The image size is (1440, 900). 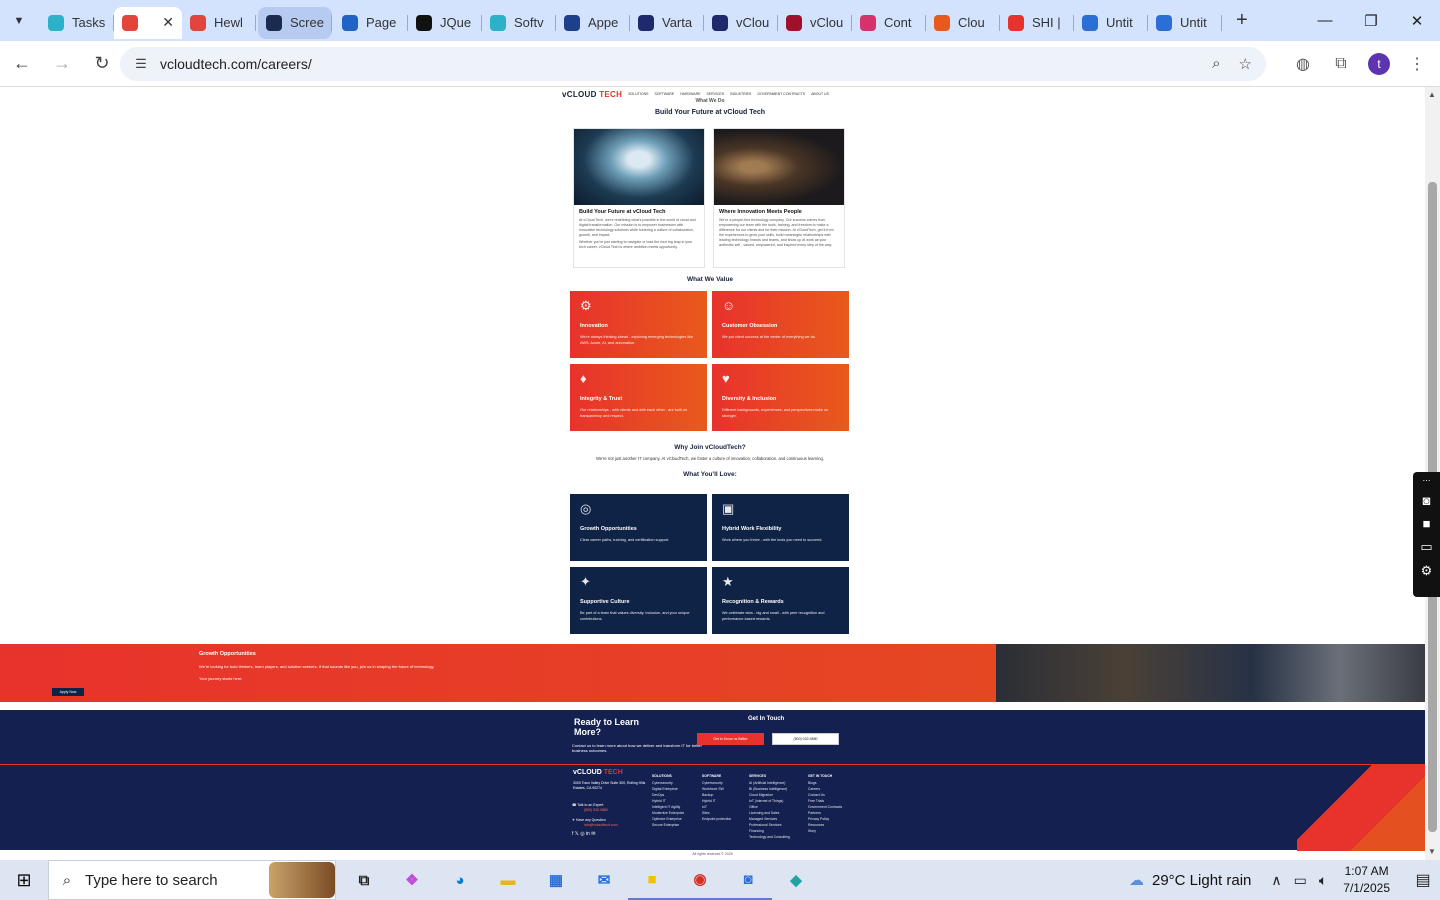 What do you see at coordinates (1427, 480) in the screenshot?
I see `widget-more-icon: ⋯` at bounding box center [1427, 480].